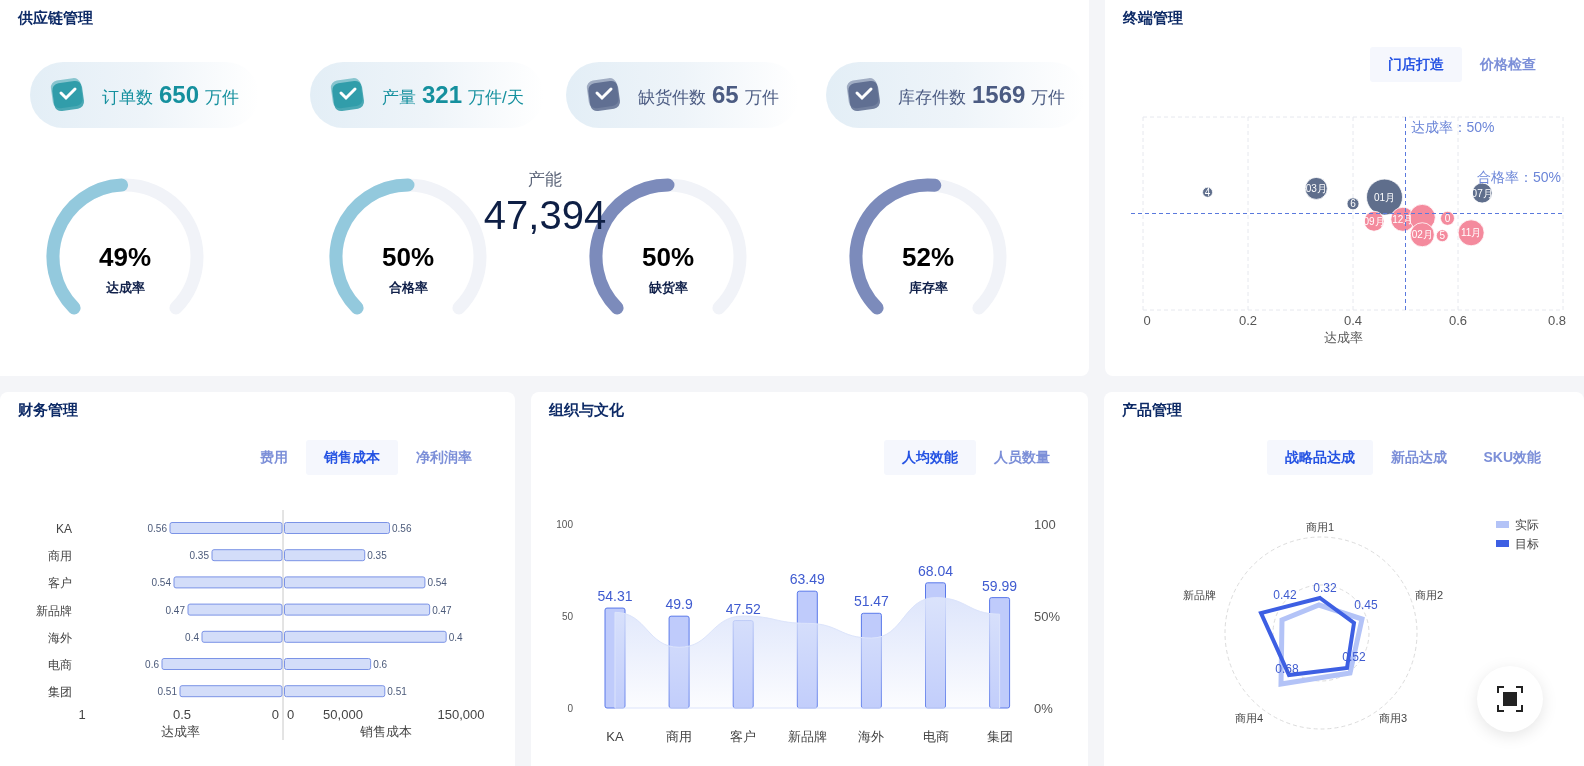 The height and width of the screenshot is (766, 1584). Describe the element at coordinates (399, 98) in the screenshot. I see `kpi-label: 产量` at that location.